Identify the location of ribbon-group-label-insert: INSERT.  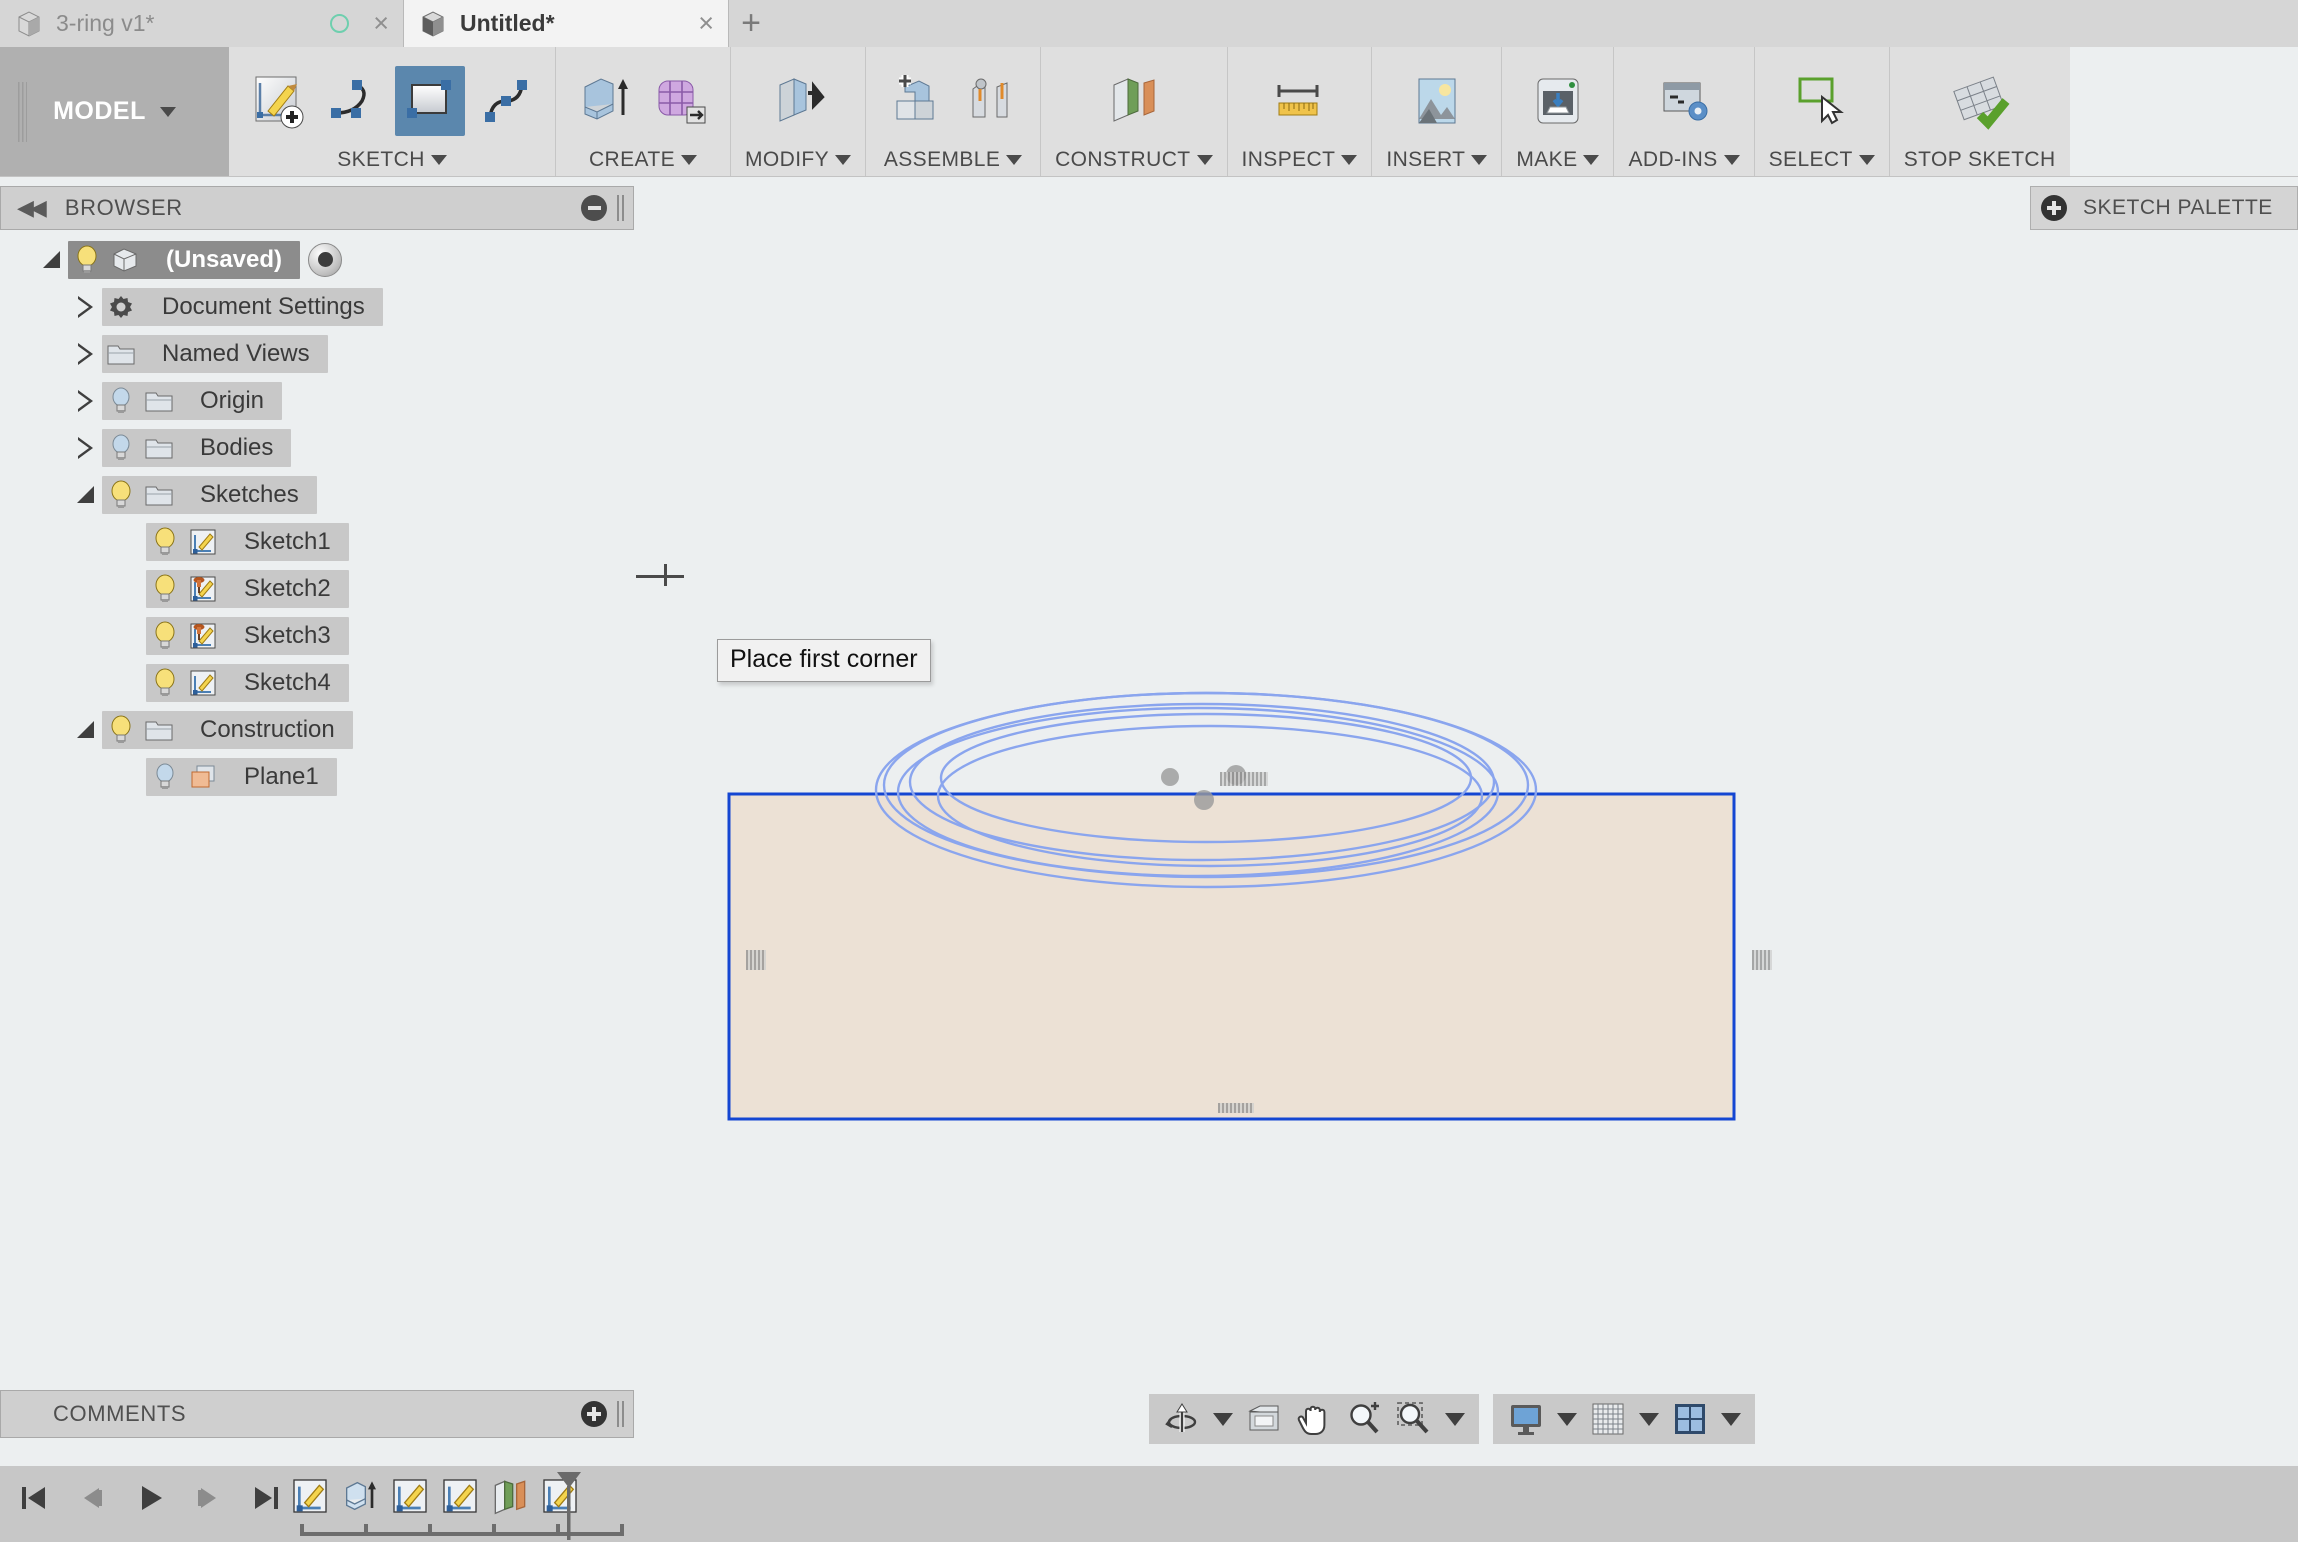
(1436, 160).